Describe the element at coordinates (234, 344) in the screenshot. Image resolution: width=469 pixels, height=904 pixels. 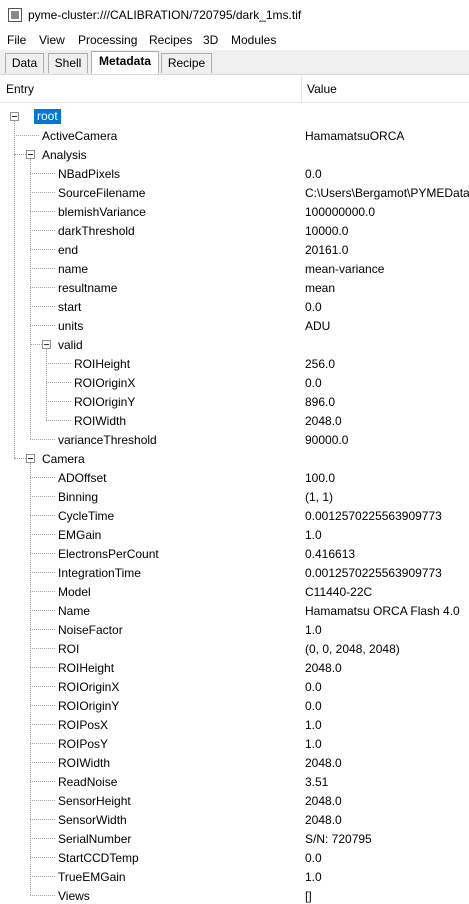
I see `tree-row-valid: valid` at that location.